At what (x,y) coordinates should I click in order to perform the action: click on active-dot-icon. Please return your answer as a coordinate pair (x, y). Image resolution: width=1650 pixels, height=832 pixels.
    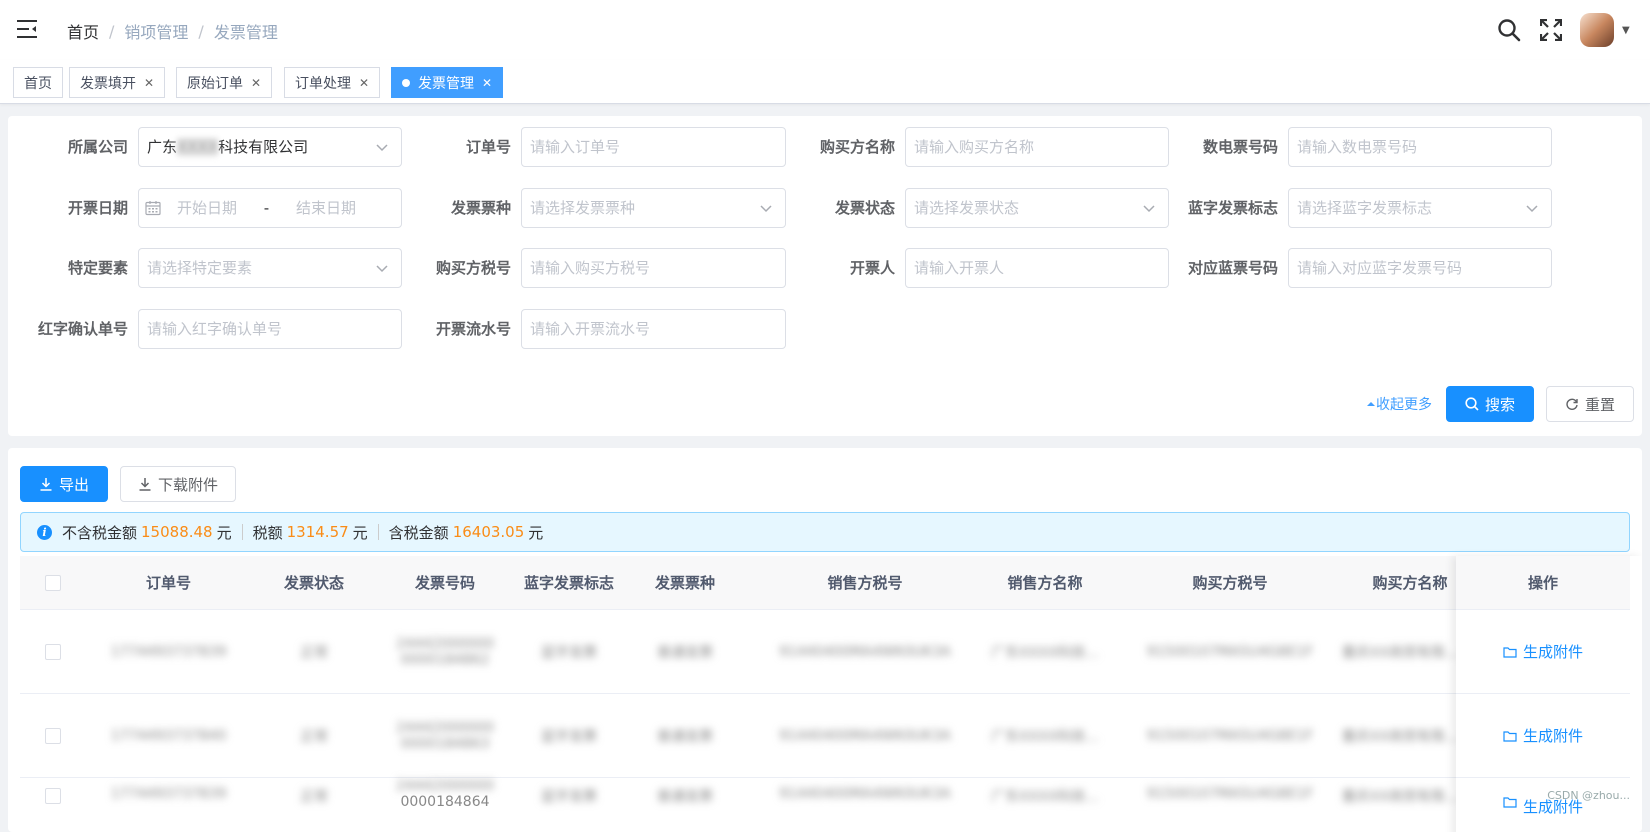
    Looking at the image, I should click on (406, 82).